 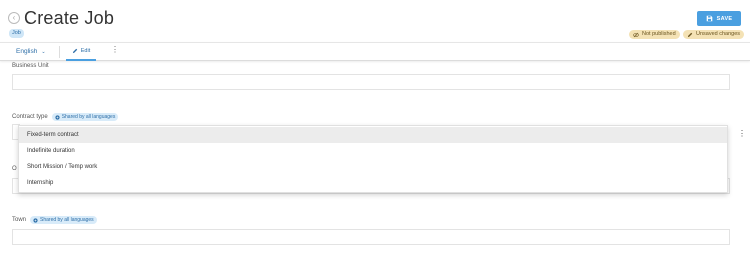 I want to click on contract-type-label-text: Contract type, so click(x=30, y=117).